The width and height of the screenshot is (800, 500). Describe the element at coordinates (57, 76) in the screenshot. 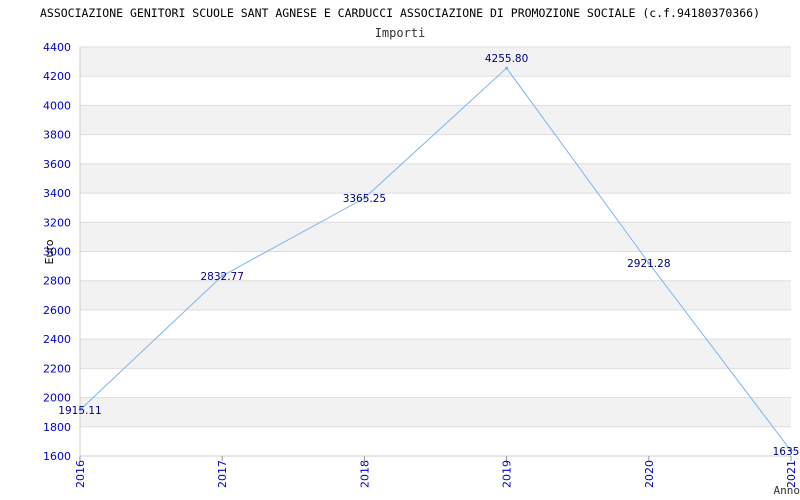

I see `y-tick-label: 4200` at that location.